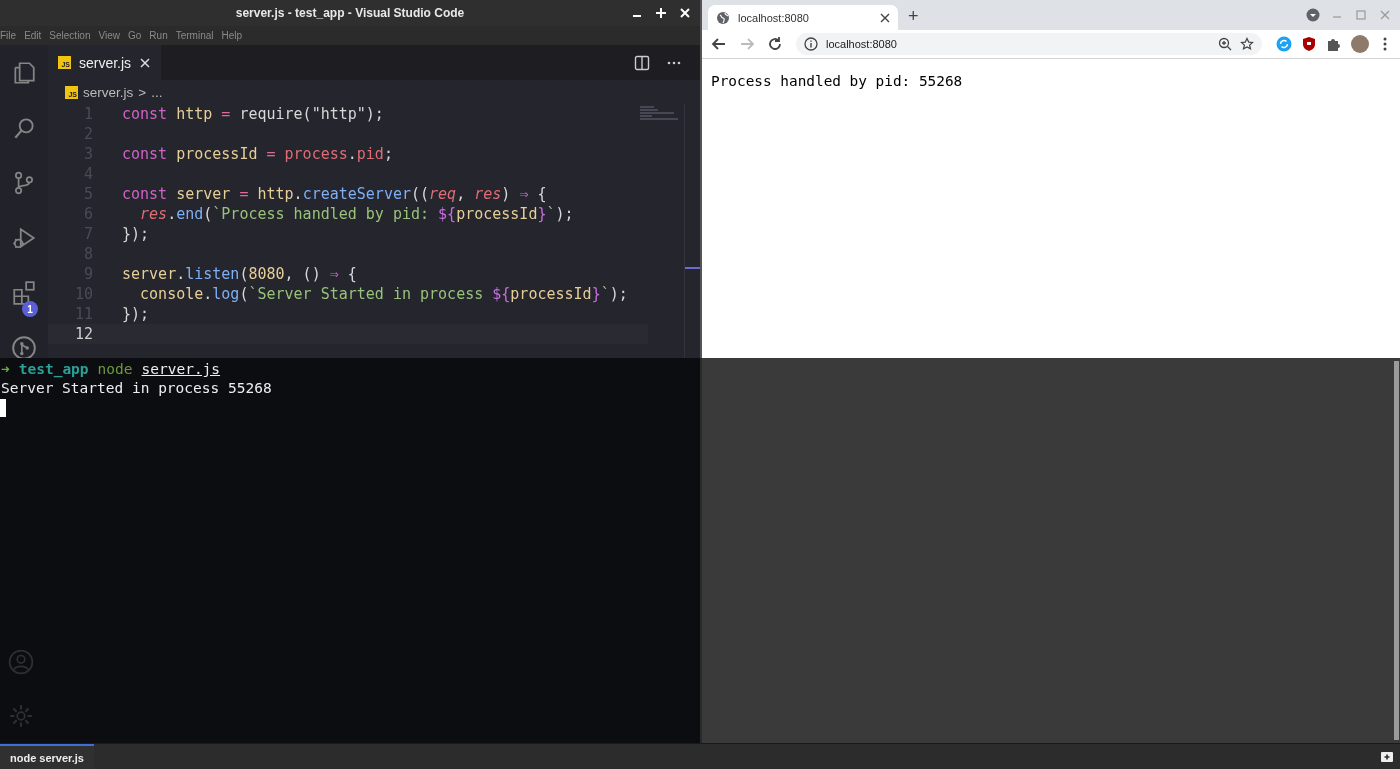 The width and height of the screenshot is (1400, 769). Describe the element at coordinates (53, 369) in the screenshot. I see `directory-name: test_app` at that location.